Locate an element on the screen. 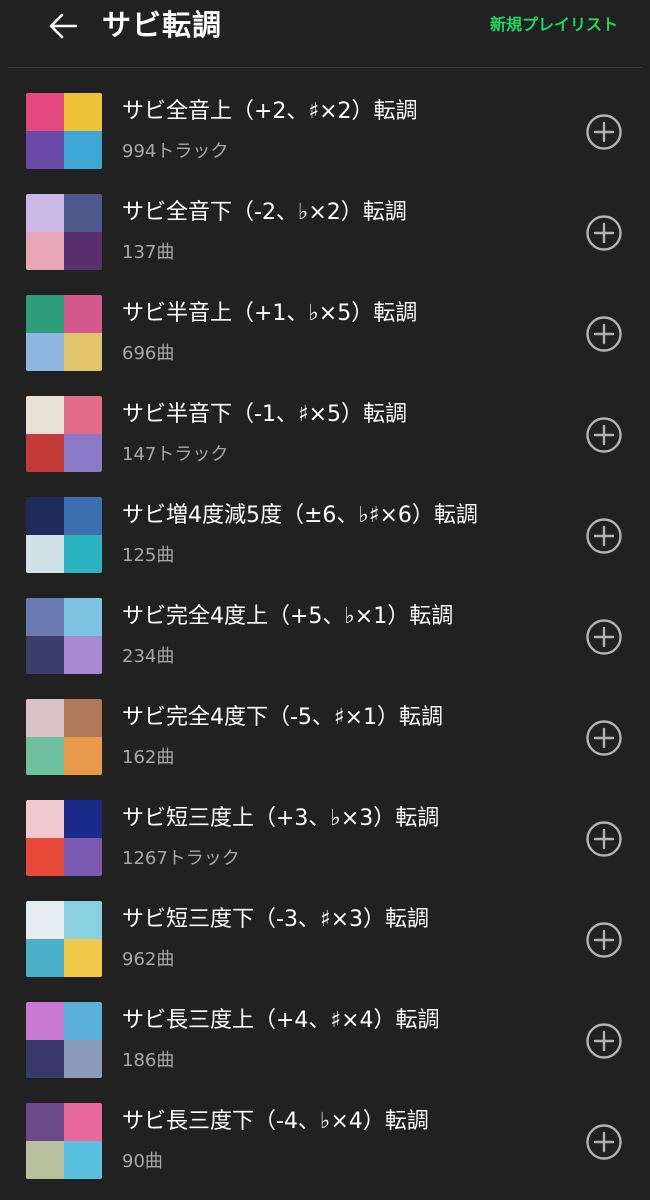  playlist-track-count: 186曲 is located at coordinates (148, 1060).